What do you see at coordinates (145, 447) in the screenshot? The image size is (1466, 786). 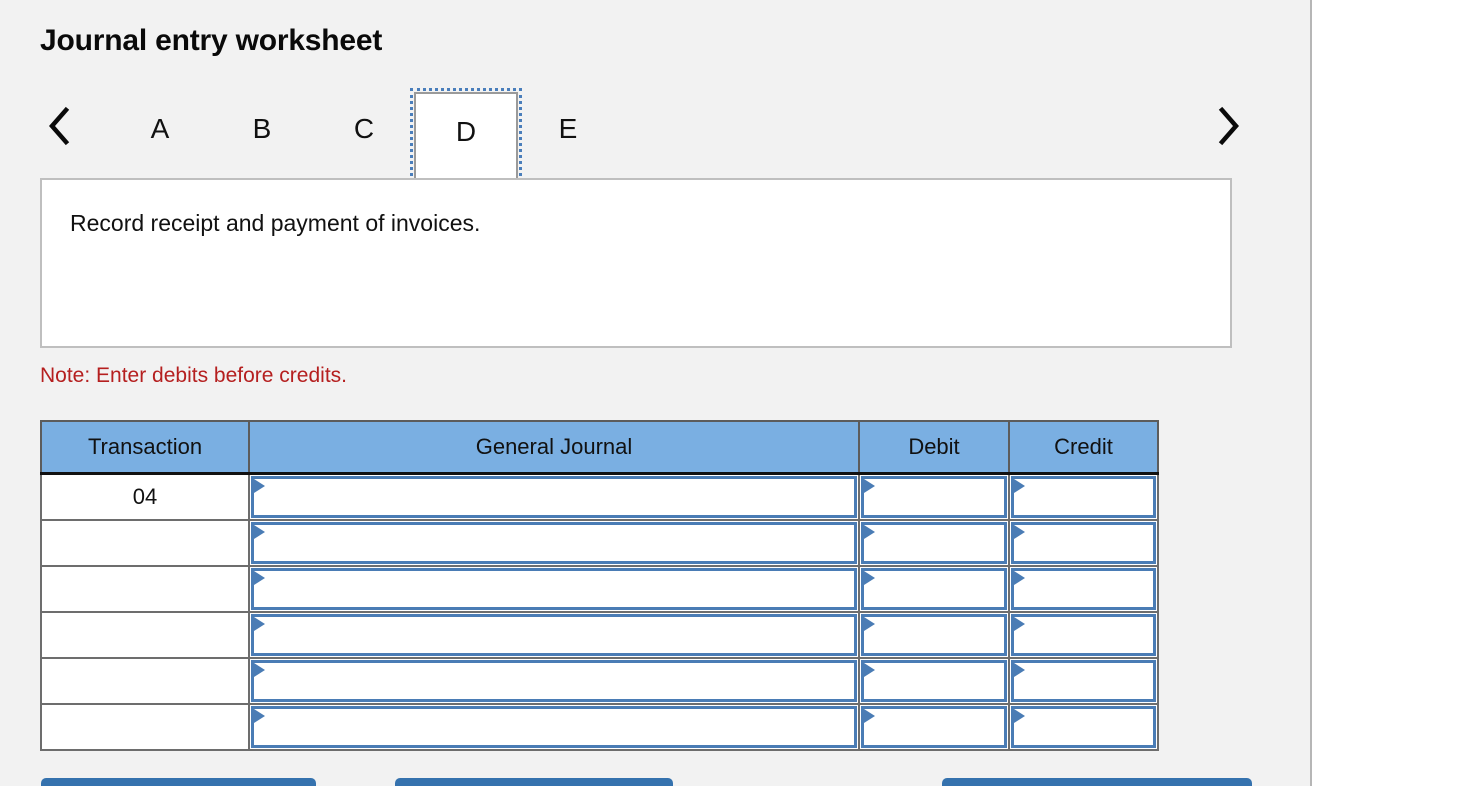 I see `column-header-transaction: Transaction` at bounding box center [145, 447].